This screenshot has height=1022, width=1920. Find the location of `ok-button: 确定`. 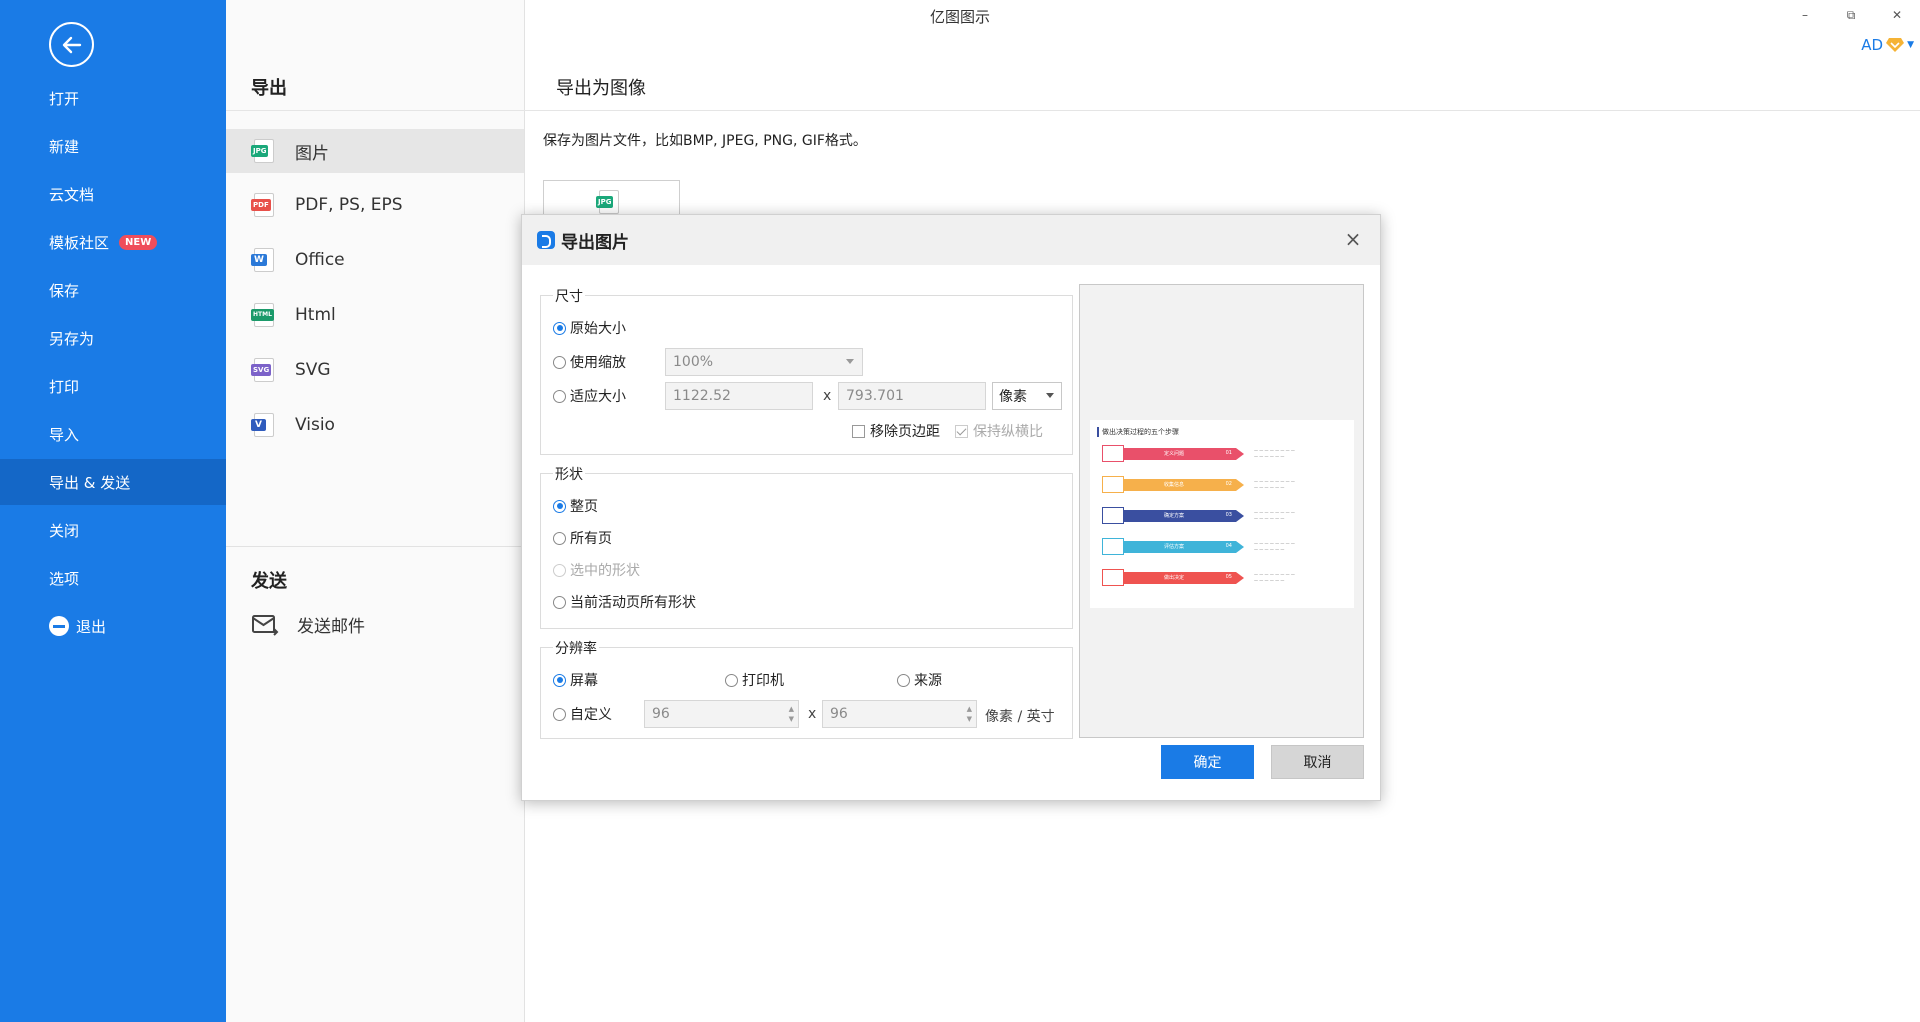

ok-button: 确定 is located at coordinates (1207, 762).